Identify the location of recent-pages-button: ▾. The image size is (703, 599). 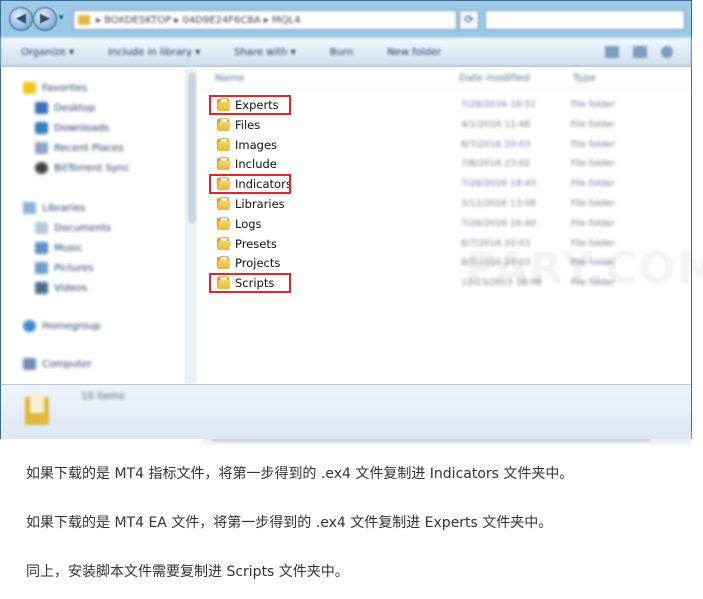
(61, 18).